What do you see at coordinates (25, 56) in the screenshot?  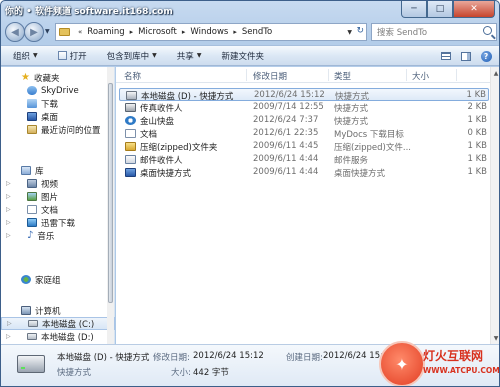 I see `organize-button: 组织 ▼` at bounding box center [25, 56].